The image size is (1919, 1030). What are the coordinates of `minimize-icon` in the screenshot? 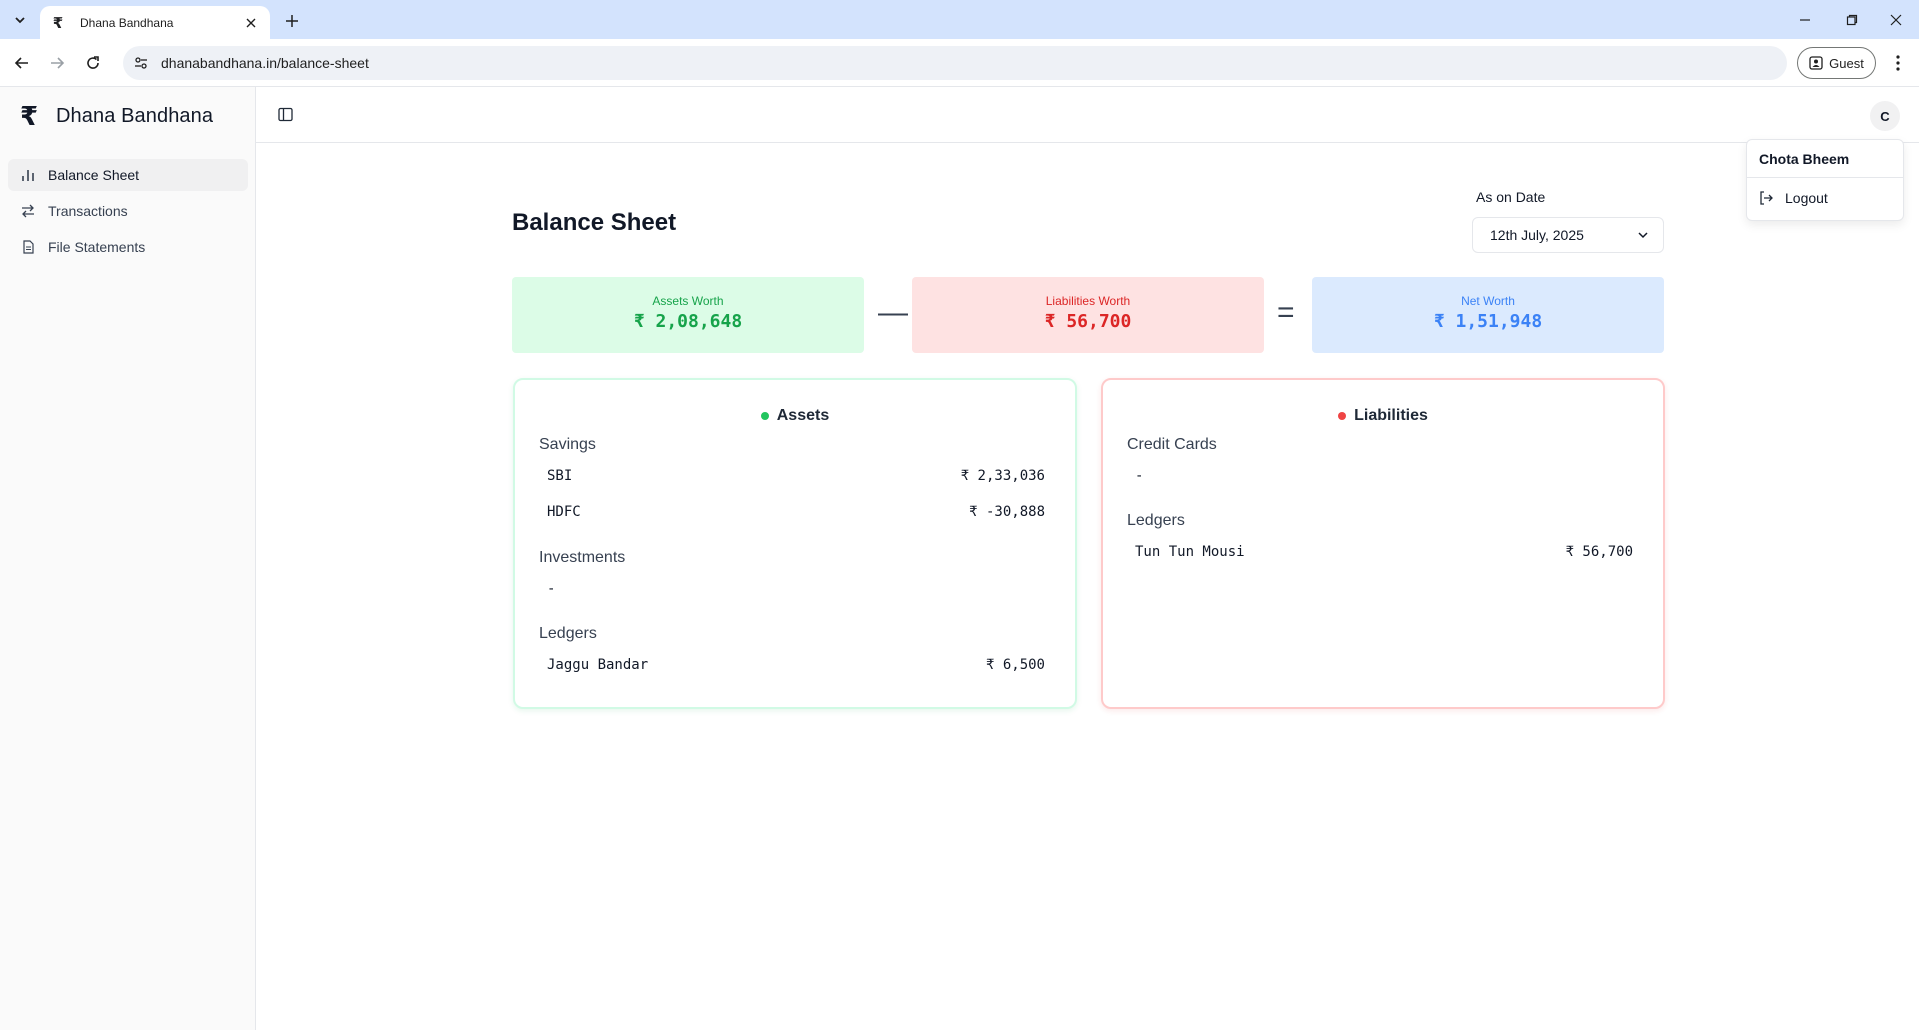 It's located at (1805, 20).